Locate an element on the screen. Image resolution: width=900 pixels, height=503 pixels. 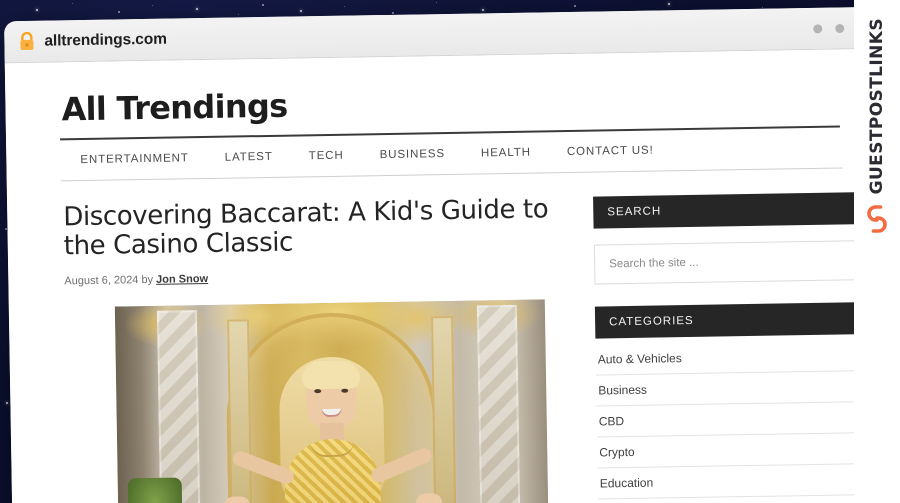
image-green-plant is located at coordinates (155, 490).